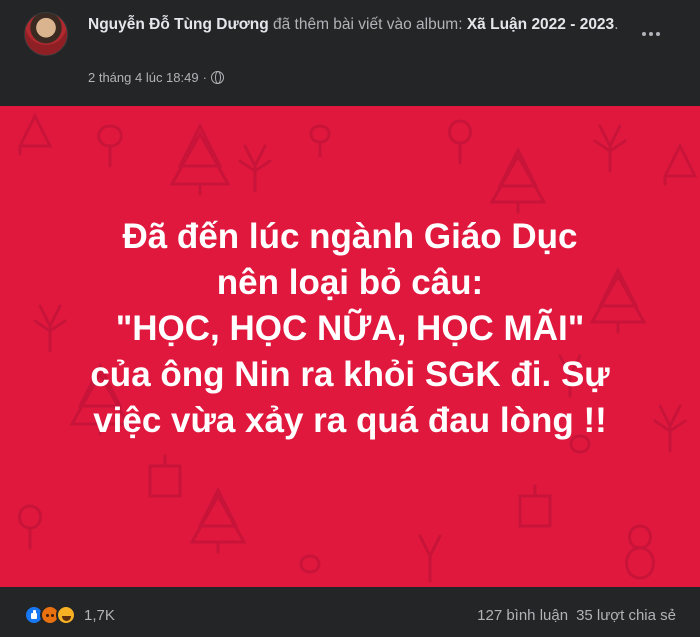  I want to click on engagement-counts: 127 bình luận 35 lượt chia sẻ, so click(576, 615).